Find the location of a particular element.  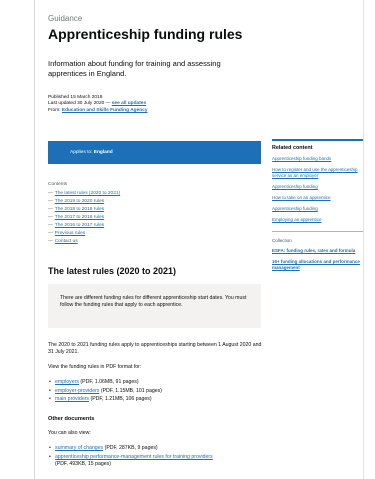

applies-to-label: Applies to: is located at coordinates (81, 152).